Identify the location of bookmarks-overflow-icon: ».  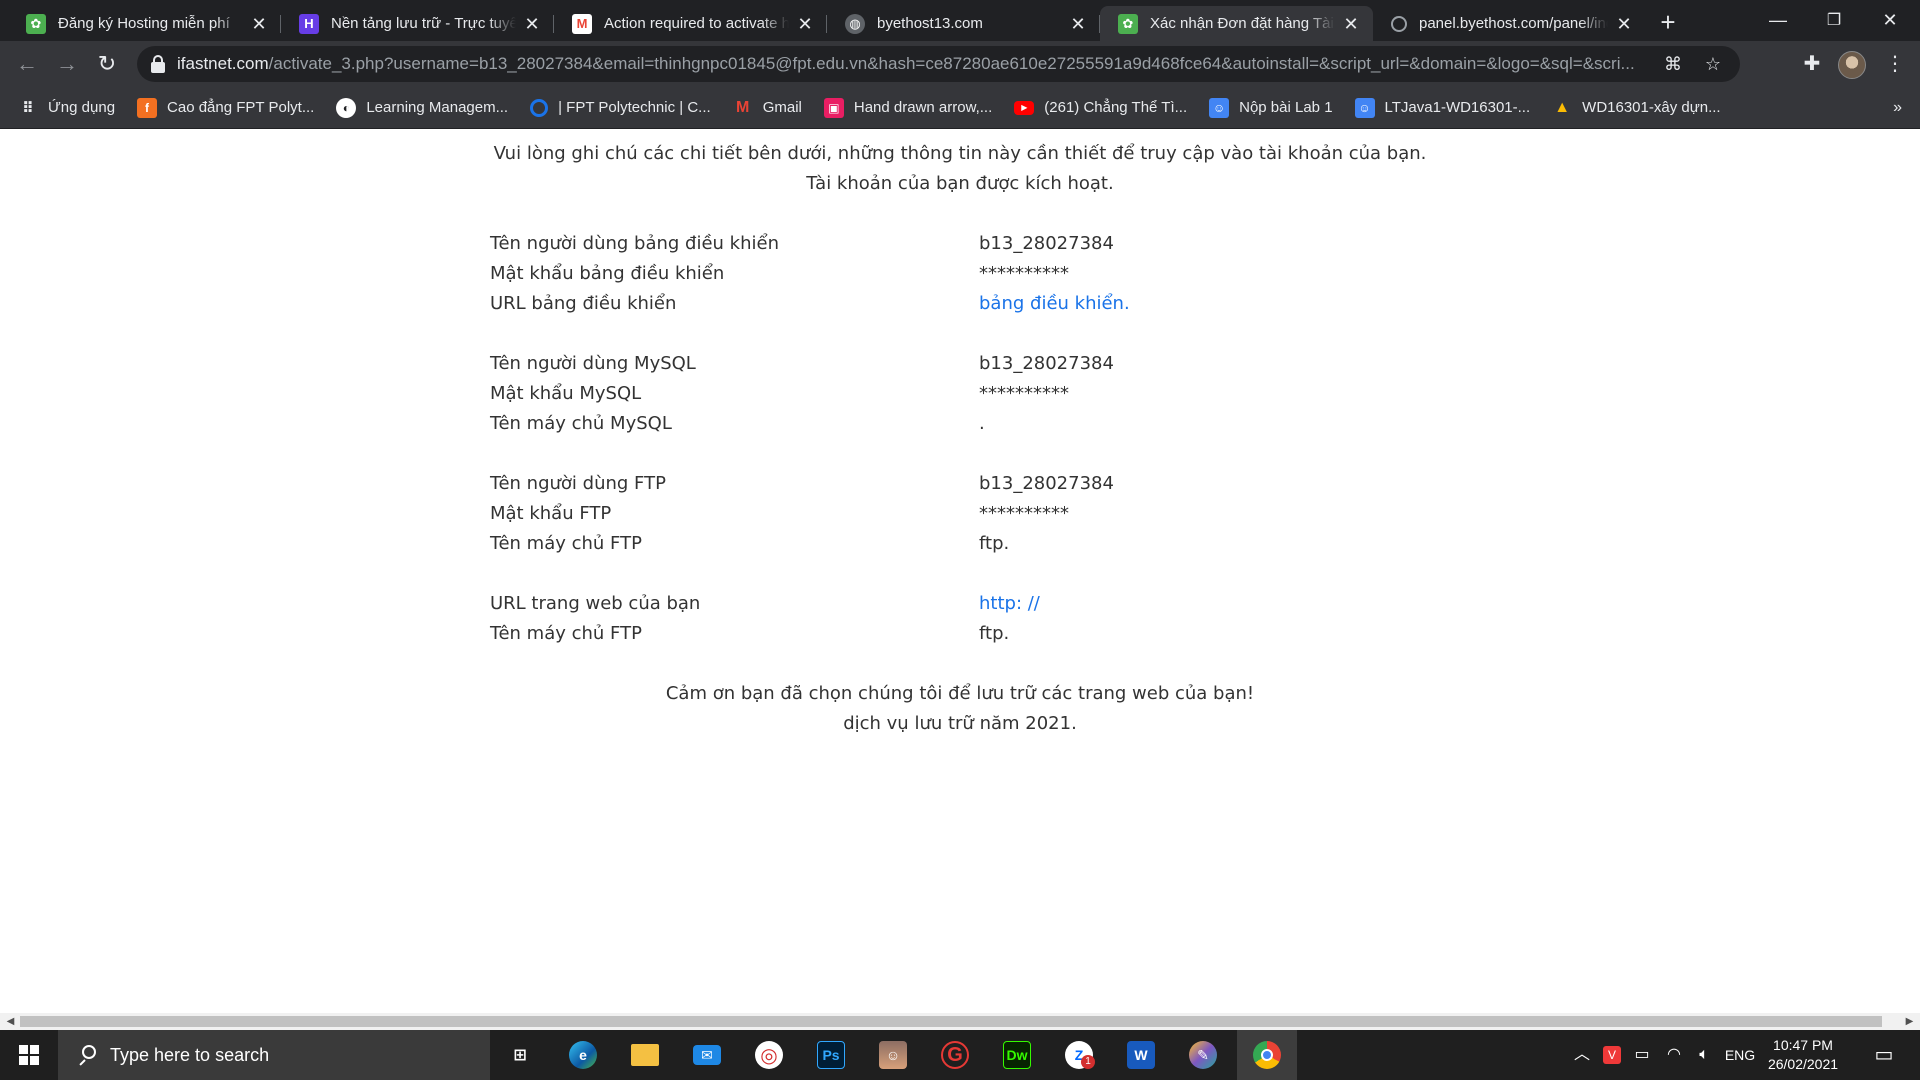
(1897, 108).